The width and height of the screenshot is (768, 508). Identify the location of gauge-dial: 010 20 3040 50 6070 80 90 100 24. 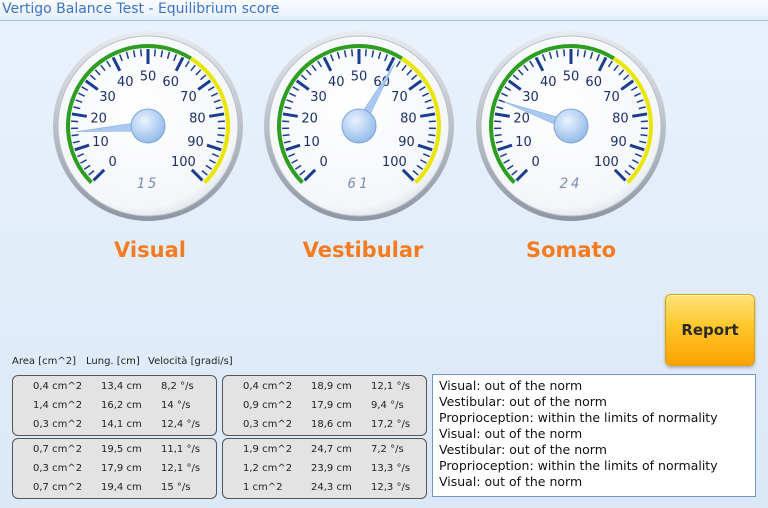
(571, 126).